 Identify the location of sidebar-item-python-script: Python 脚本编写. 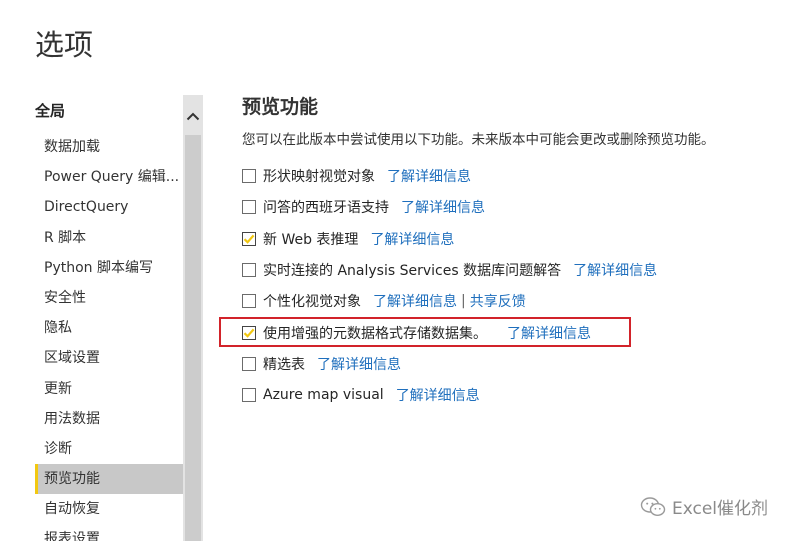
(109, 268).